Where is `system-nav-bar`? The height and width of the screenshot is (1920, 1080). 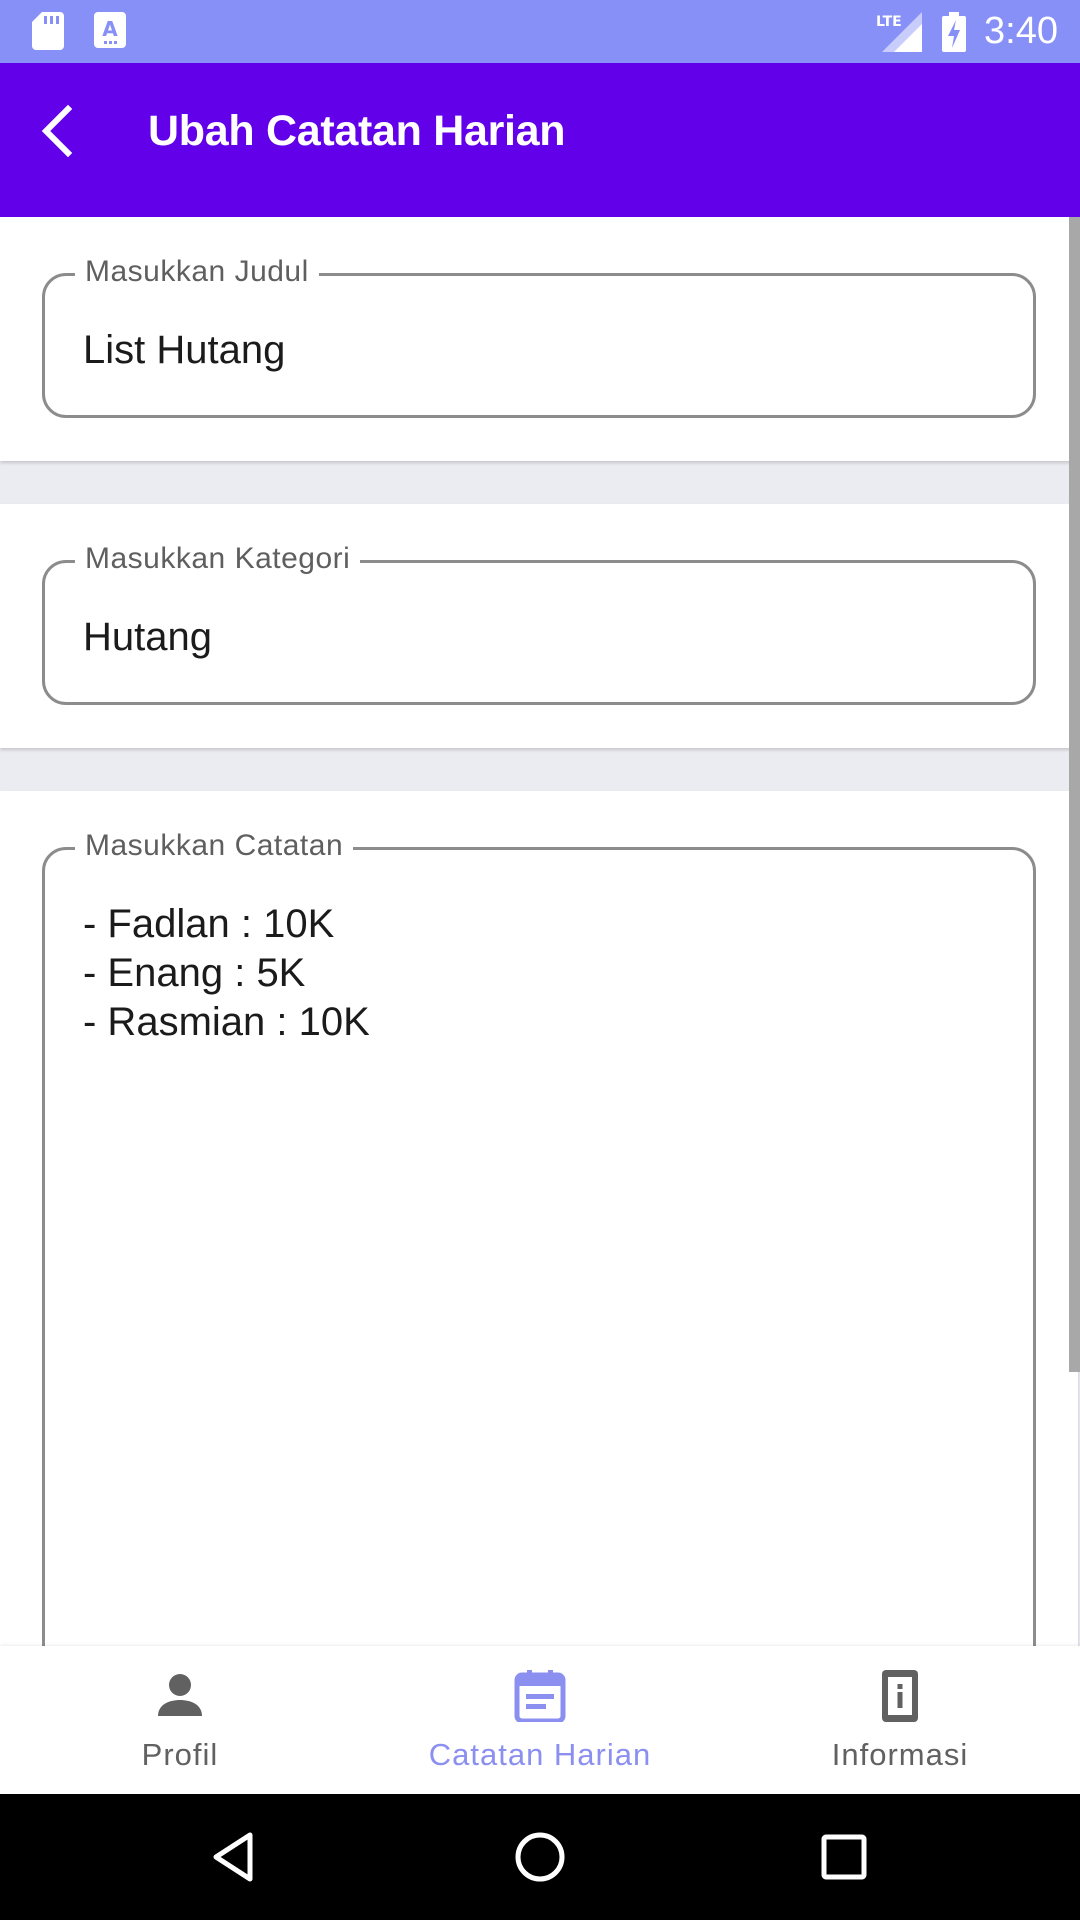
system-nav-bar is located at coordinates (540, 1857).